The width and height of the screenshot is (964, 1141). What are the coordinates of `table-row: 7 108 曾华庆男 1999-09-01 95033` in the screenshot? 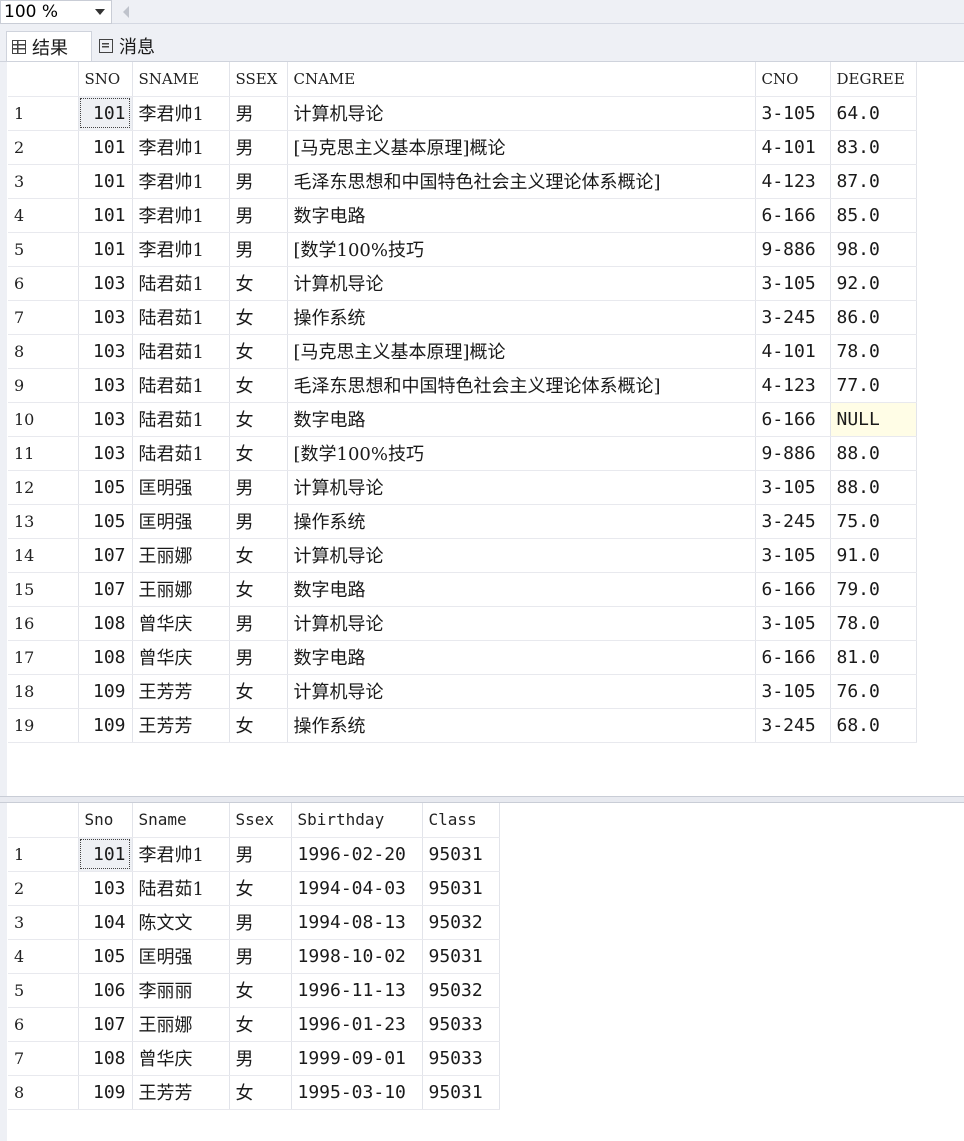 It's located at (254, 1058).